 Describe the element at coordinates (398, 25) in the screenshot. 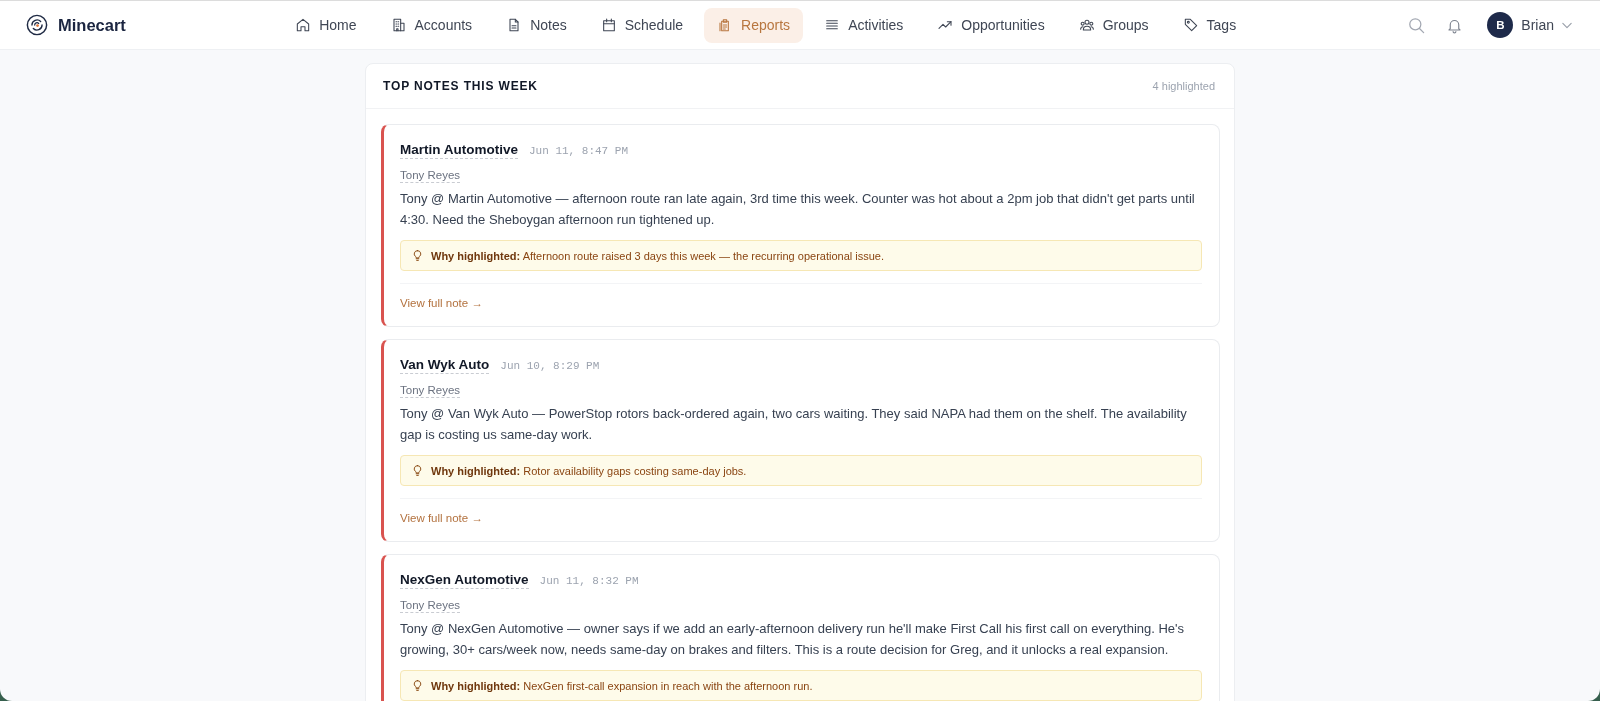

I see `building-icon` at that location.